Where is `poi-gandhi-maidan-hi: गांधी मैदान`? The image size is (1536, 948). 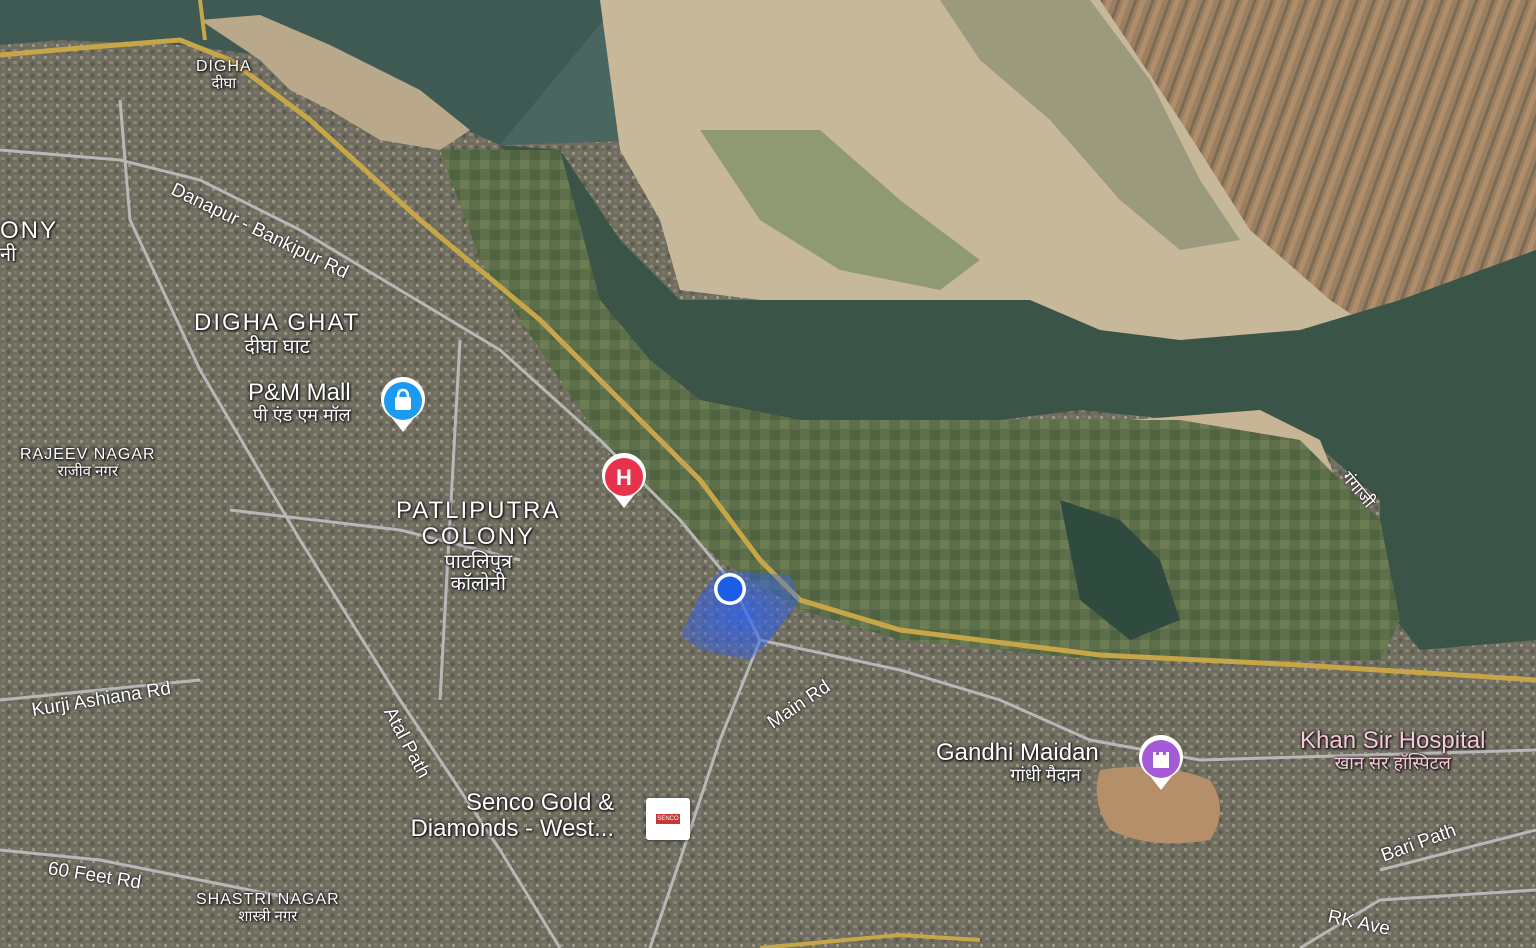
poi-gandhi-maidan-hi: गांधी मैदान is located at coordinates (1045, 775).